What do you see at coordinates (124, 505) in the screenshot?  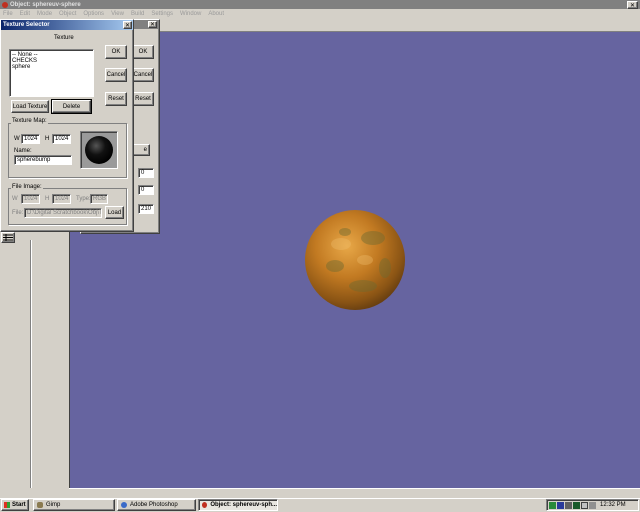 I see `photoshop-icon` at bounding box center [124, 505].